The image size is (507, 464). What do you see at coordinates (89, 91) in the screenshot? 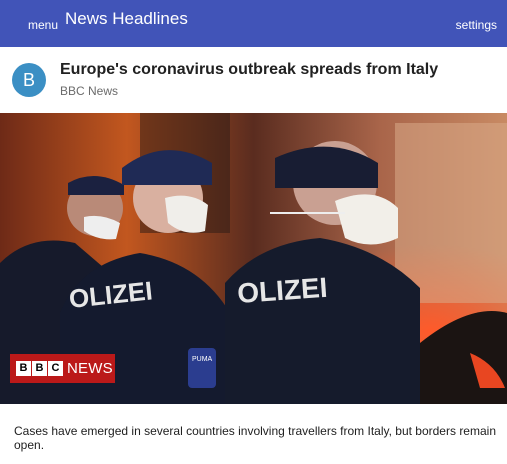
I see `article-source: BBC News` at bounding box center [89, 91].